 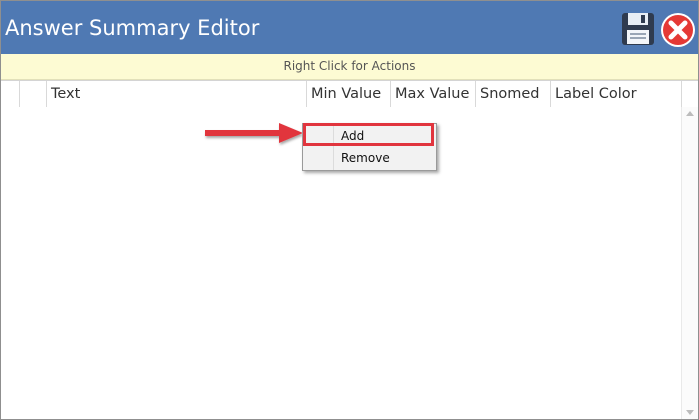 What do you see at coordinates (349, 27) in the screenshot?
I see `title-bar: Answer Summary Editor` at bounding box center [349, 27].